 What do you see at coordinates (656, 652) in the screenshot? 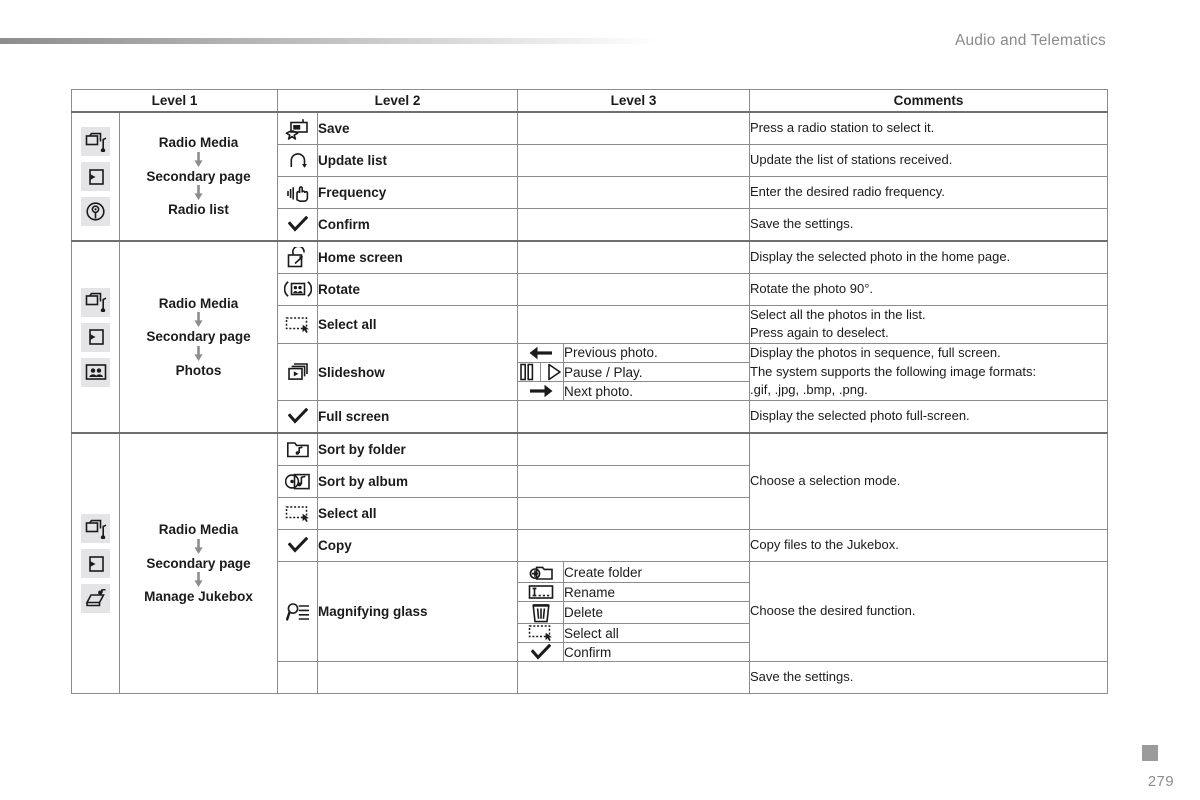
I see `level3-label: Confirm` at bounding box center [656, 652].